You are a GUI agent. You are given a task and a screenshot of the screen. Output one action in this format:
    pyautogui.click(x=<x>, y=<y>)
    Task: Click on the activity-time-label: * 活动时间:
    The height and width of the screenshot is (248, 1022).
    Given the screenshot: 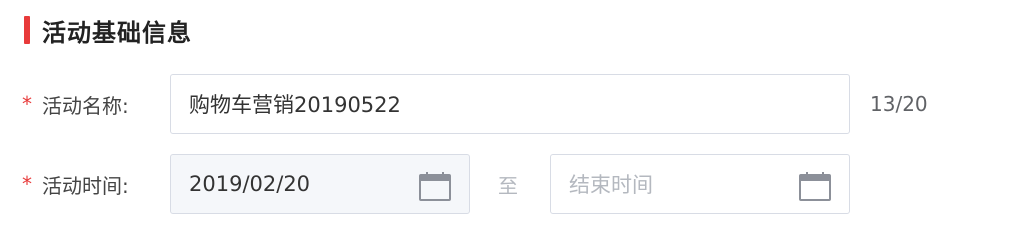 What is the action you would take?
    pyautogui.click(x=75, y=184)
    